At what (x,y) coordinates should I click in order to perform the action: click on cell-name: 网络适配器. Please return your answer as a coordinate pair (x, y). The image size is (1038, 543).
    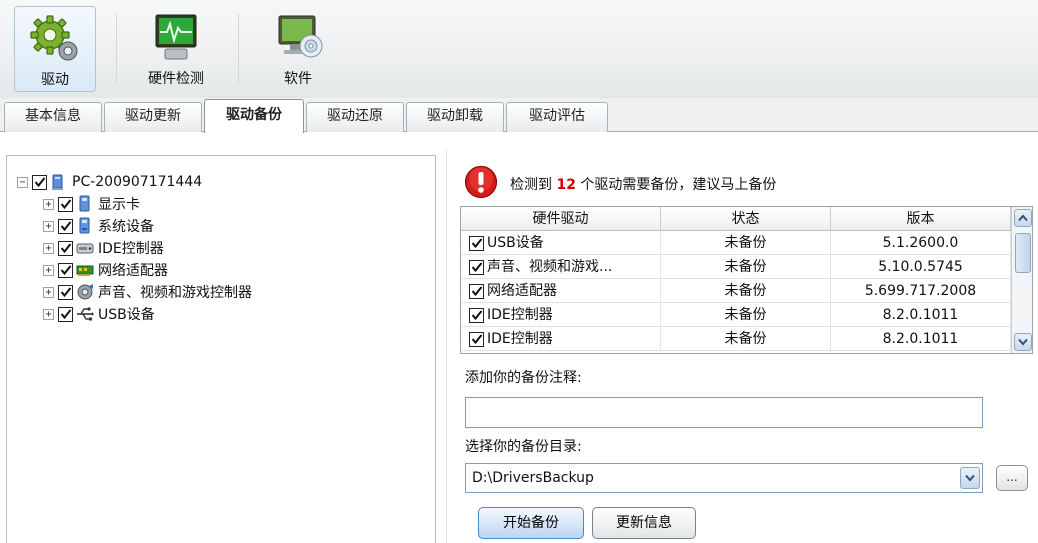
    Looking at the image, I should click on (561, 291).